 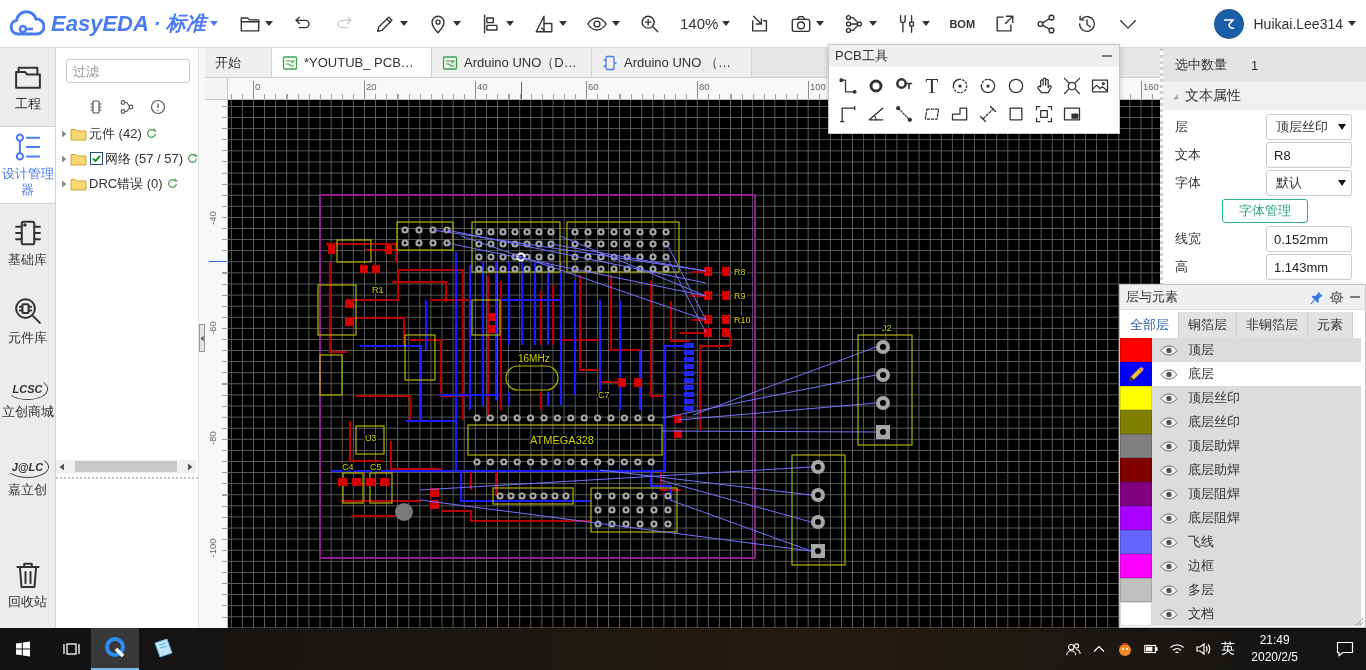 I want to click on tree-label: DRC错误 (0), so click(x=126, y=183).